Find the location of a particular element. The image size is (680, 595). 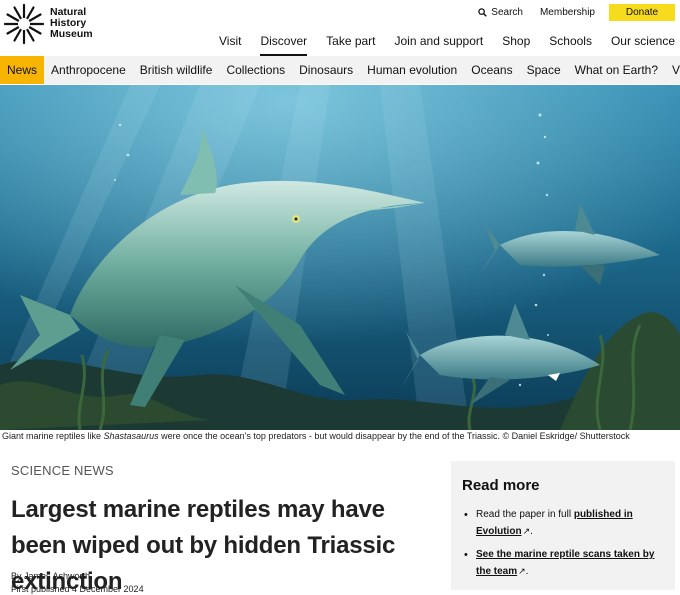

section-nav-video: Video is located at coordinates (672, 70).